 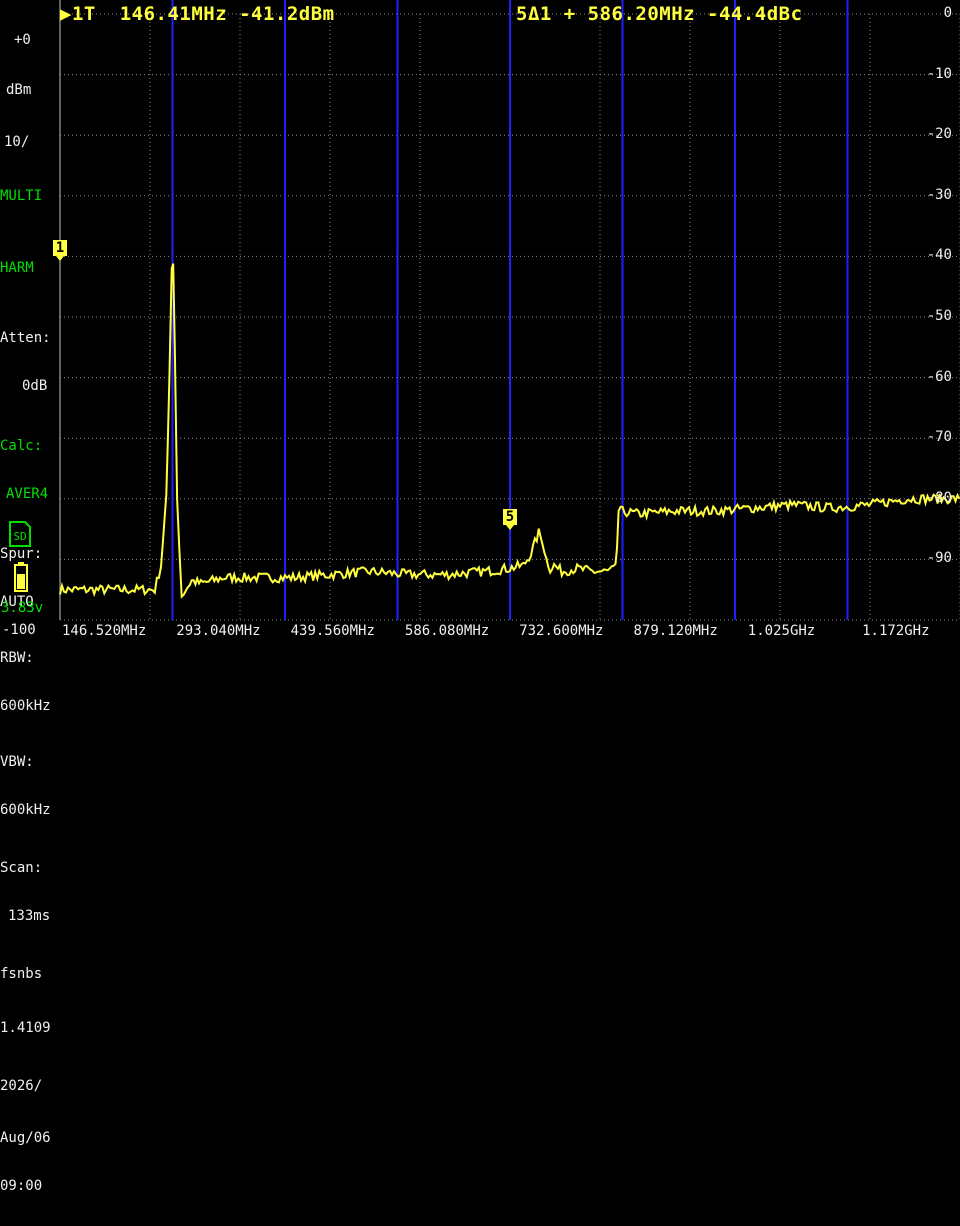 What do you see at coordinates (659, 14) in the screenshot?
I see `delta-marker-readout: 5Δ1 + 586.20MHz -44.4dBc` at bounding box center [659, 14].